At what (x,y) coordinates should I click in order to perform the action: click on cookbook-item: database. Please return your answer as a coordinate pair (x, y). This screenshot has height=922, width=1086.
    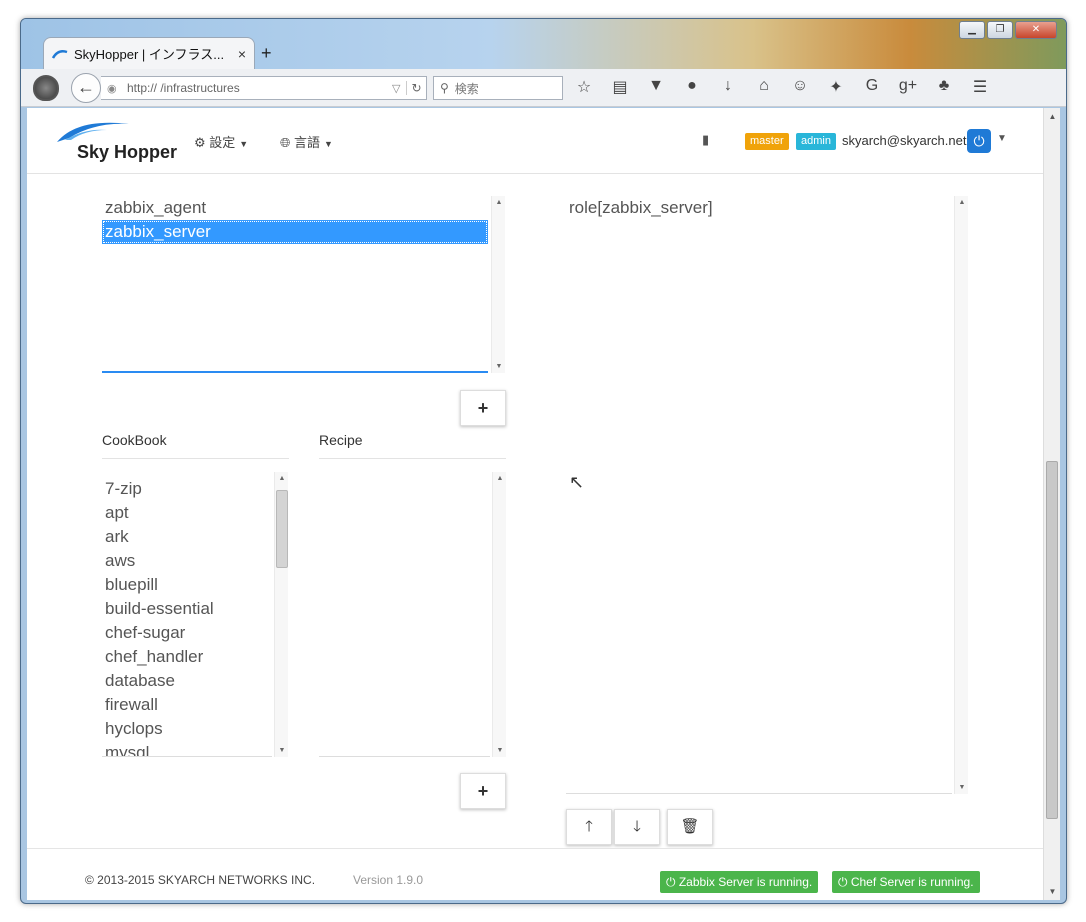
    Looking at the image, I should click on (187, 681).